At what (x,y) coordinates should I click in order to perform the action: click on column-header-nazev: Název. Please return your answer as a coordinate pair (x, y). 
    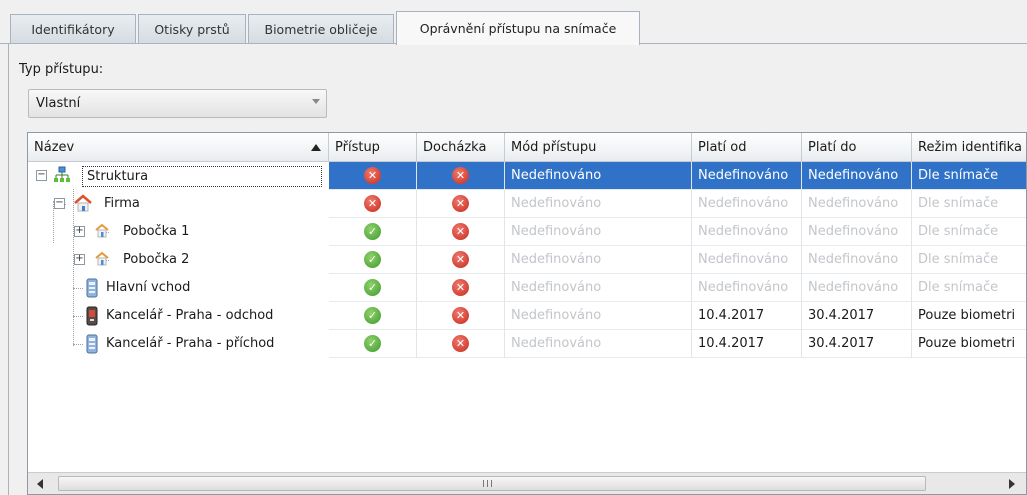
    Looking at the image, I should click on (178, 147).